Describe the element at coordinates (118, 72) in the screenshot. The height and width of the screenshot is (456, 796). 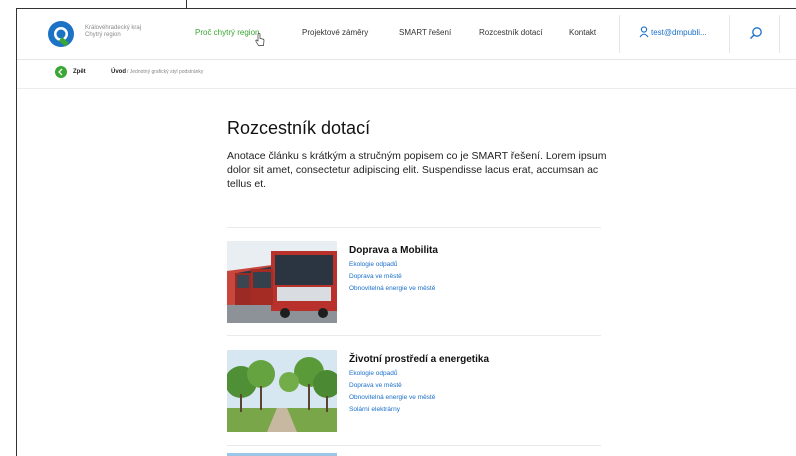
I see `breadcrumb-home: Úvod` at that location.